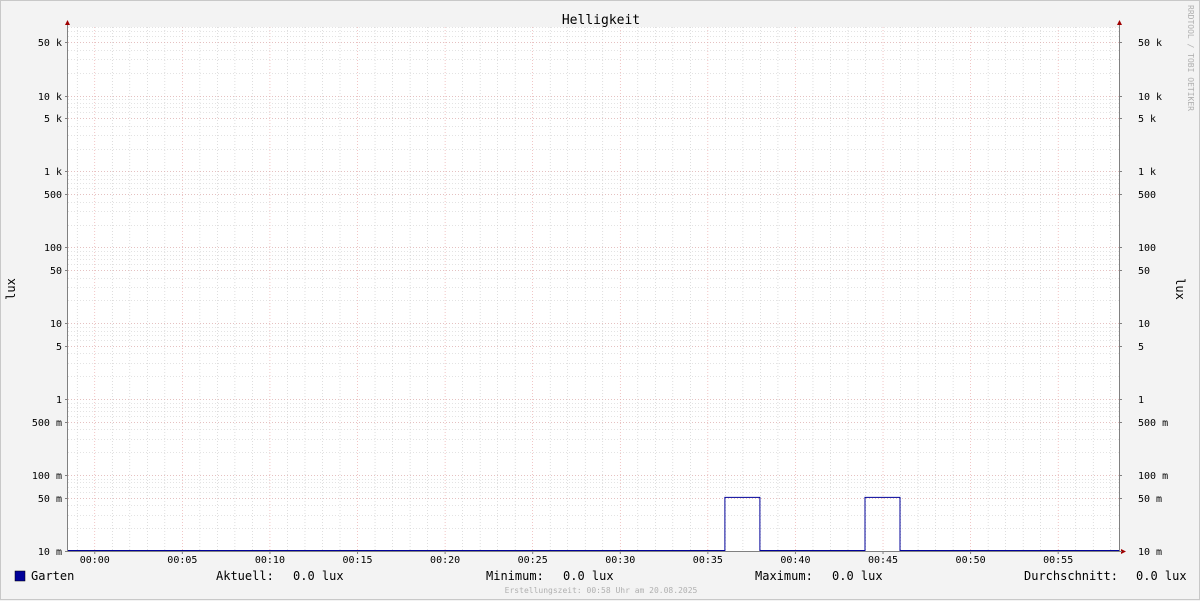 The width and height of the screenshot is (1200, 601). I want to click on x-tick-label: 00:15, so click(357, 560).